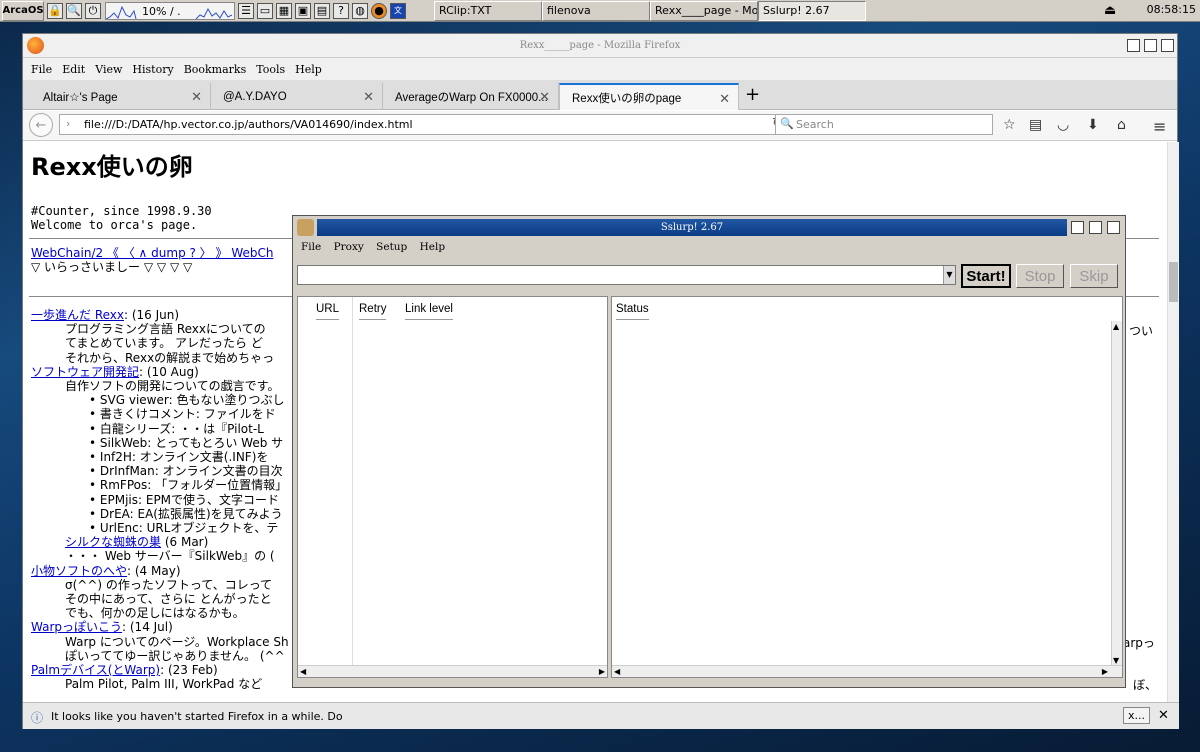 Image resolution: width=1200 pixels, height=752 pixels. What do you see at coordinates (95, 670) in the screenshot?
I see `content-link: Palmデバイス(とWarp)` at bounding box center [95, 670].